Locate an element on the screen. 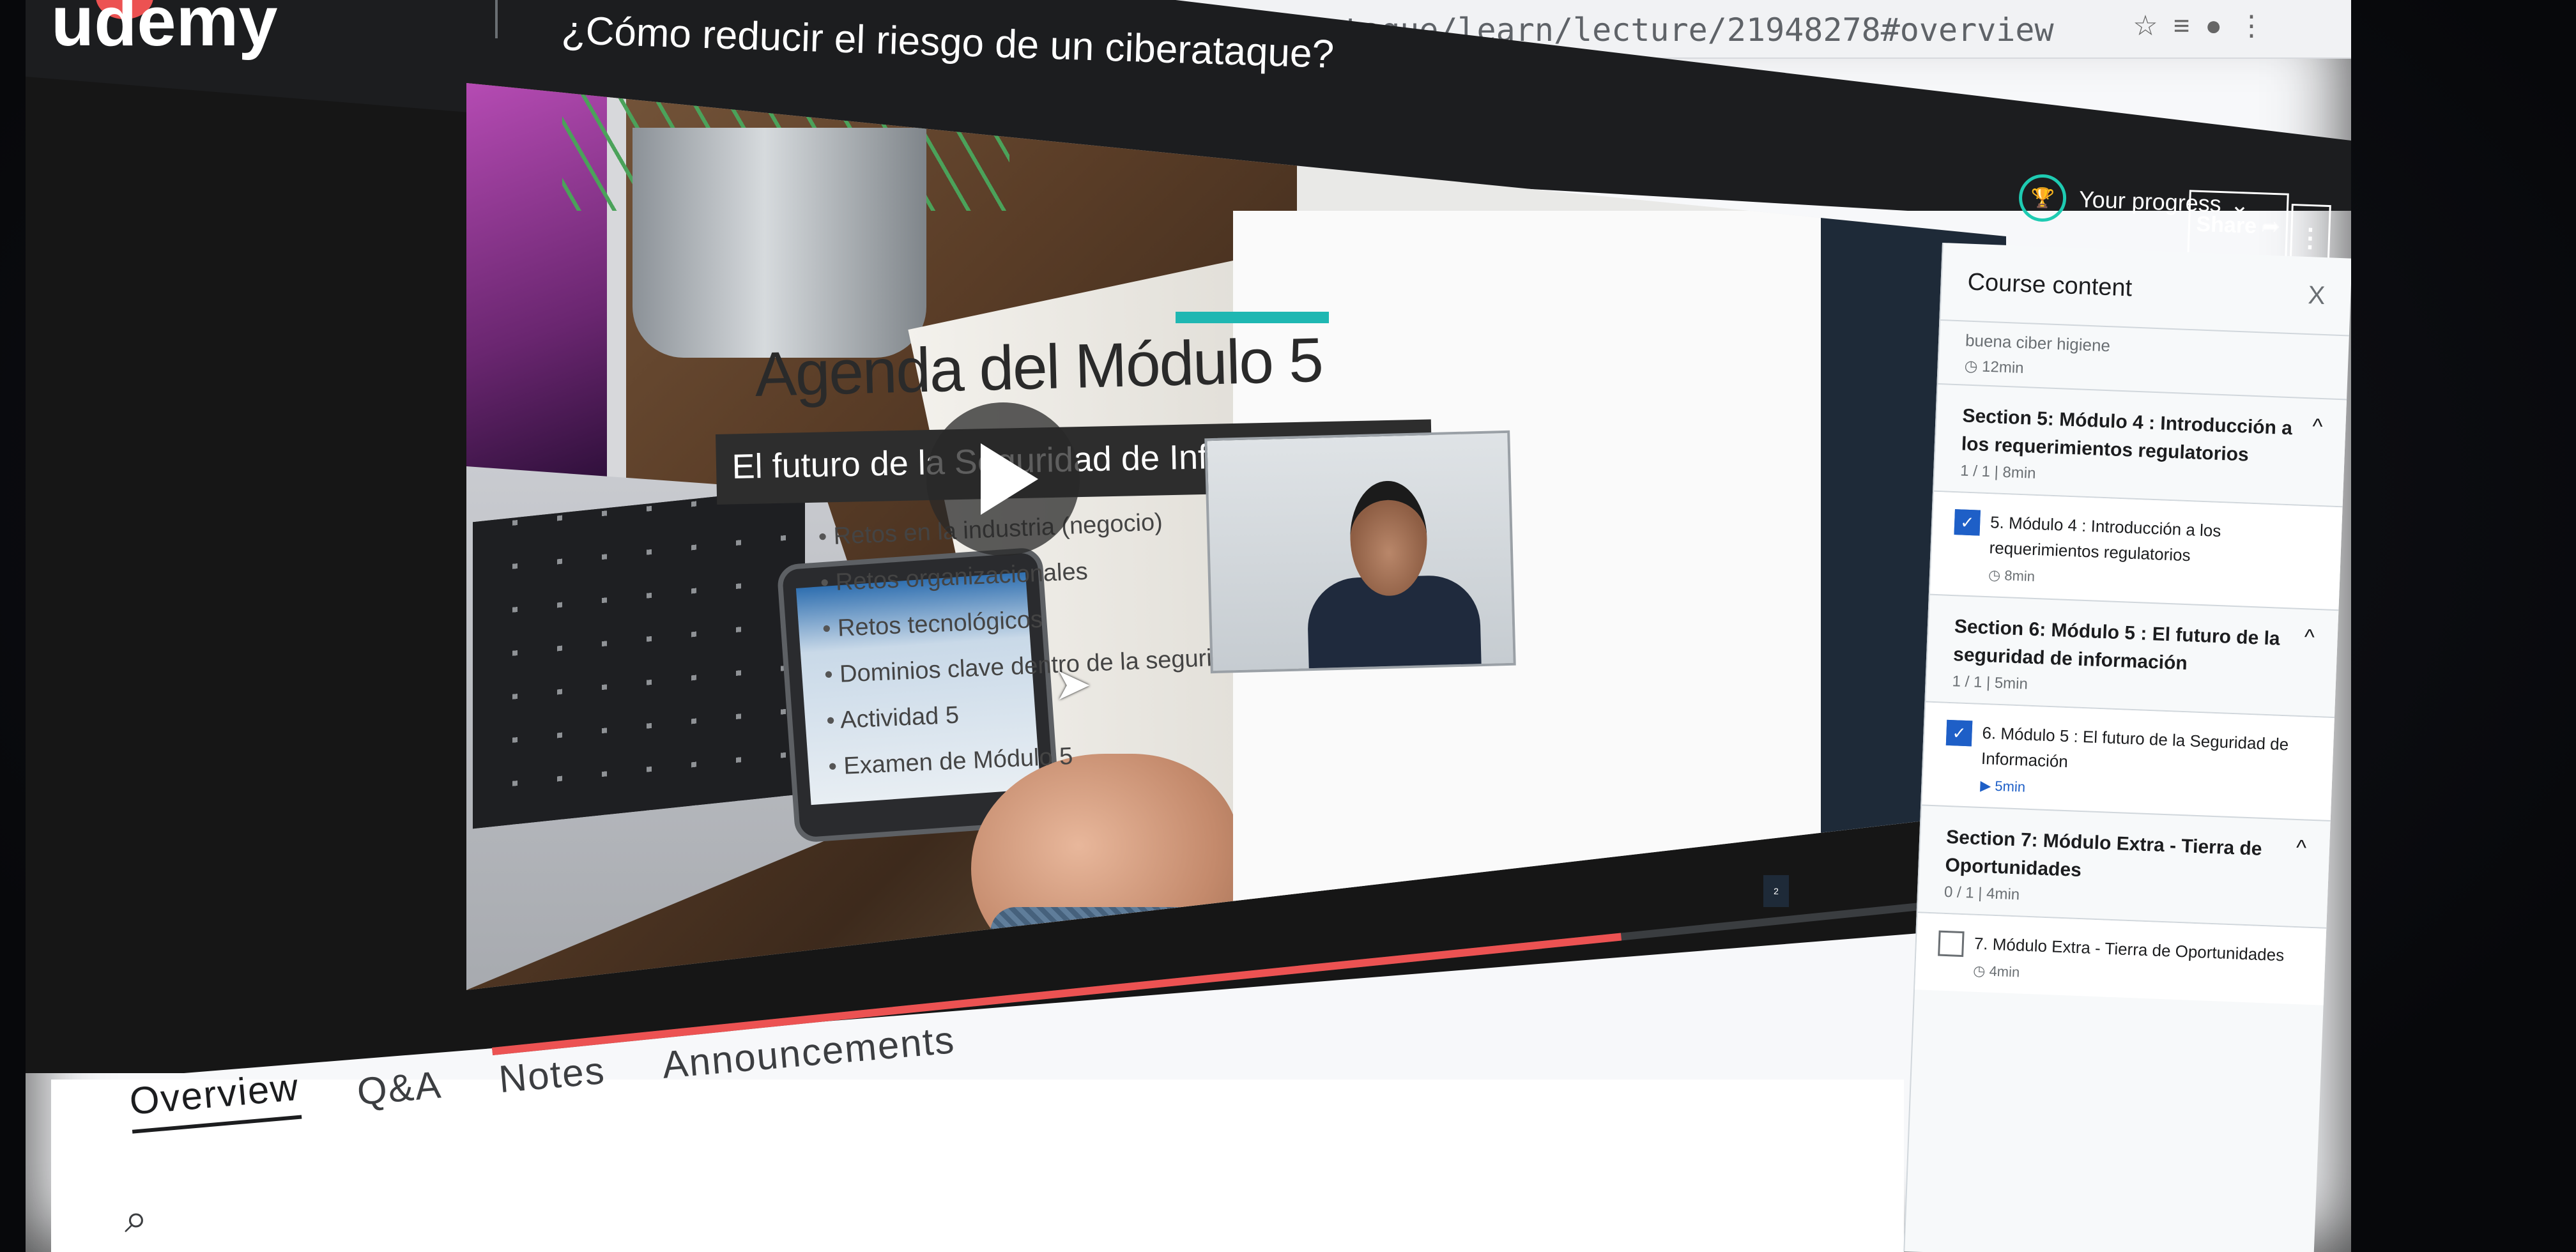  checkbox is located at coordinates (1951, 944).